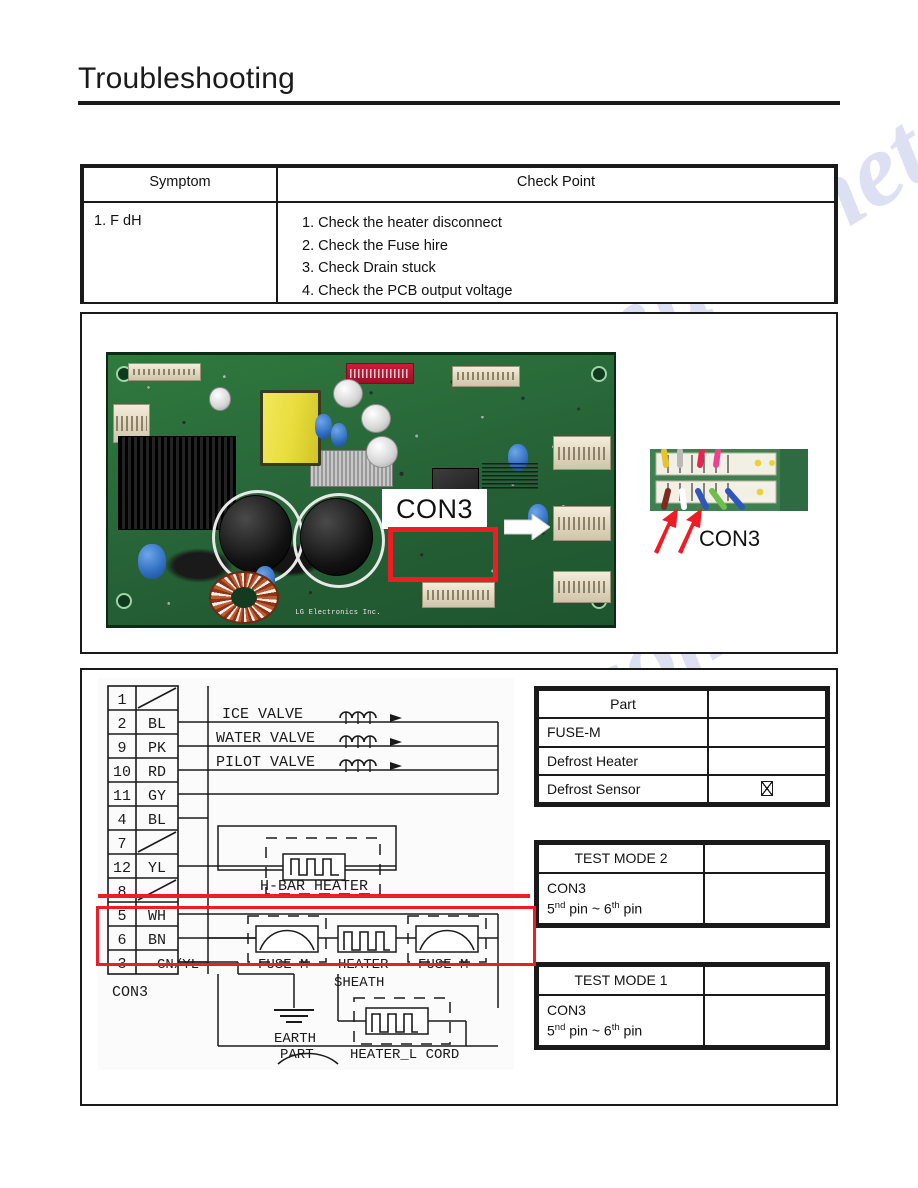  Describe the element at coordinates (566, 887) in the screenshot. I see `connector-name: CON3` at that location.